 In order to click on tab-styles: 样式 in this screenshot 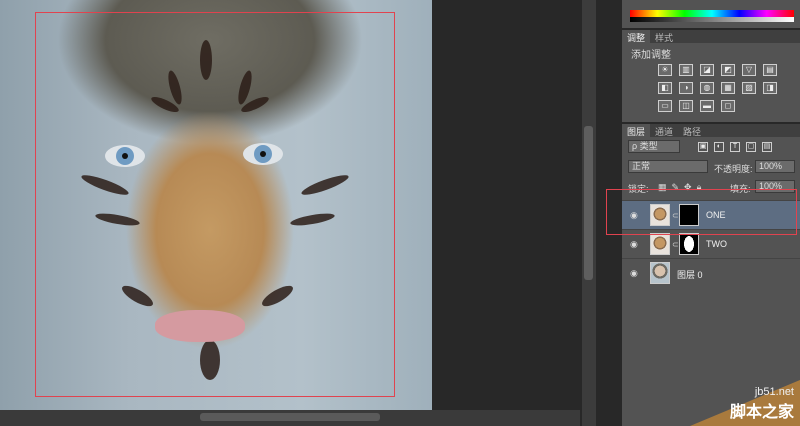, I will do `click(664, 36)`.